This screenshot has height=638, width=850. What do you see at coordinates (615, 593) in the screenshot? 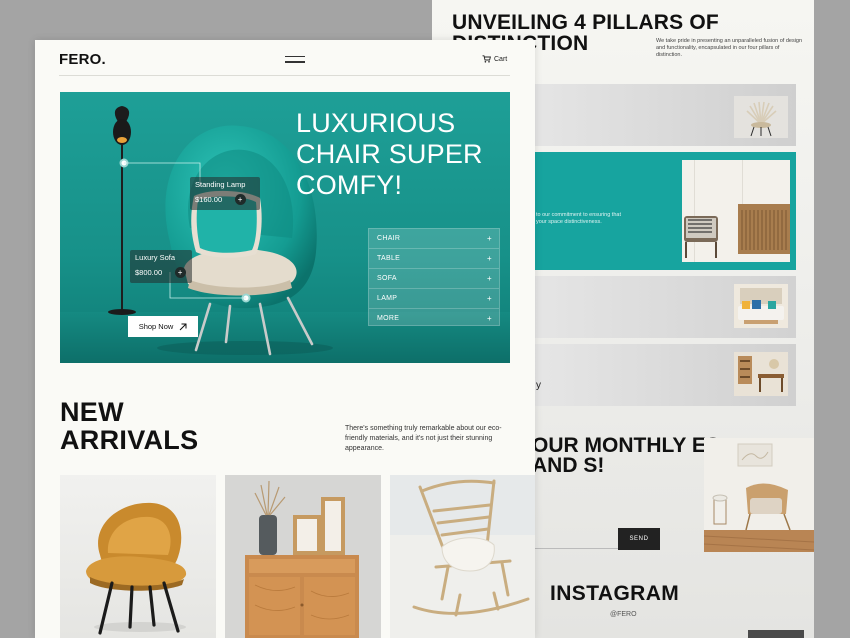
I see `instagram-title: INSTAGRAM` at bounding box center [615, 593].